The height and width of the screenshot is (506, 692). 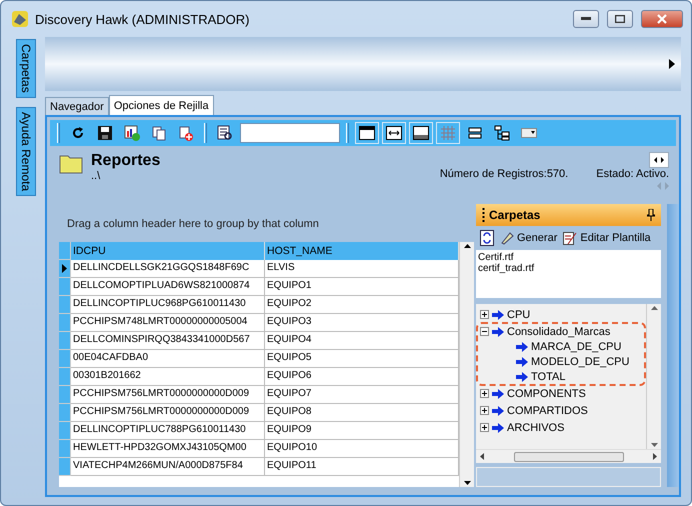 I want to click on scroll-left-icon, so click(x=482, y=456).